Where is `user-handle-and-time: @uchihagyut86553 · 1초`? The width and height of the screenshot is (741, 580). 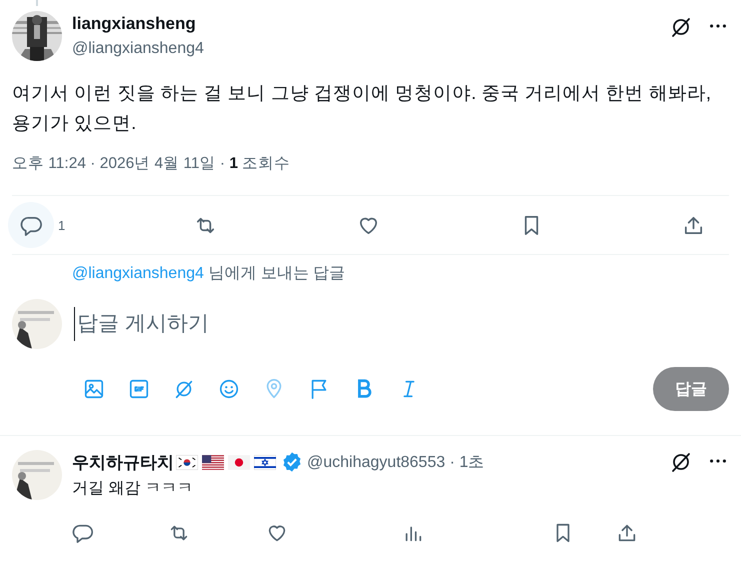
user-handle-and-time: @uchihagyut86553 · 1초 is located at coordinates (395, 462).